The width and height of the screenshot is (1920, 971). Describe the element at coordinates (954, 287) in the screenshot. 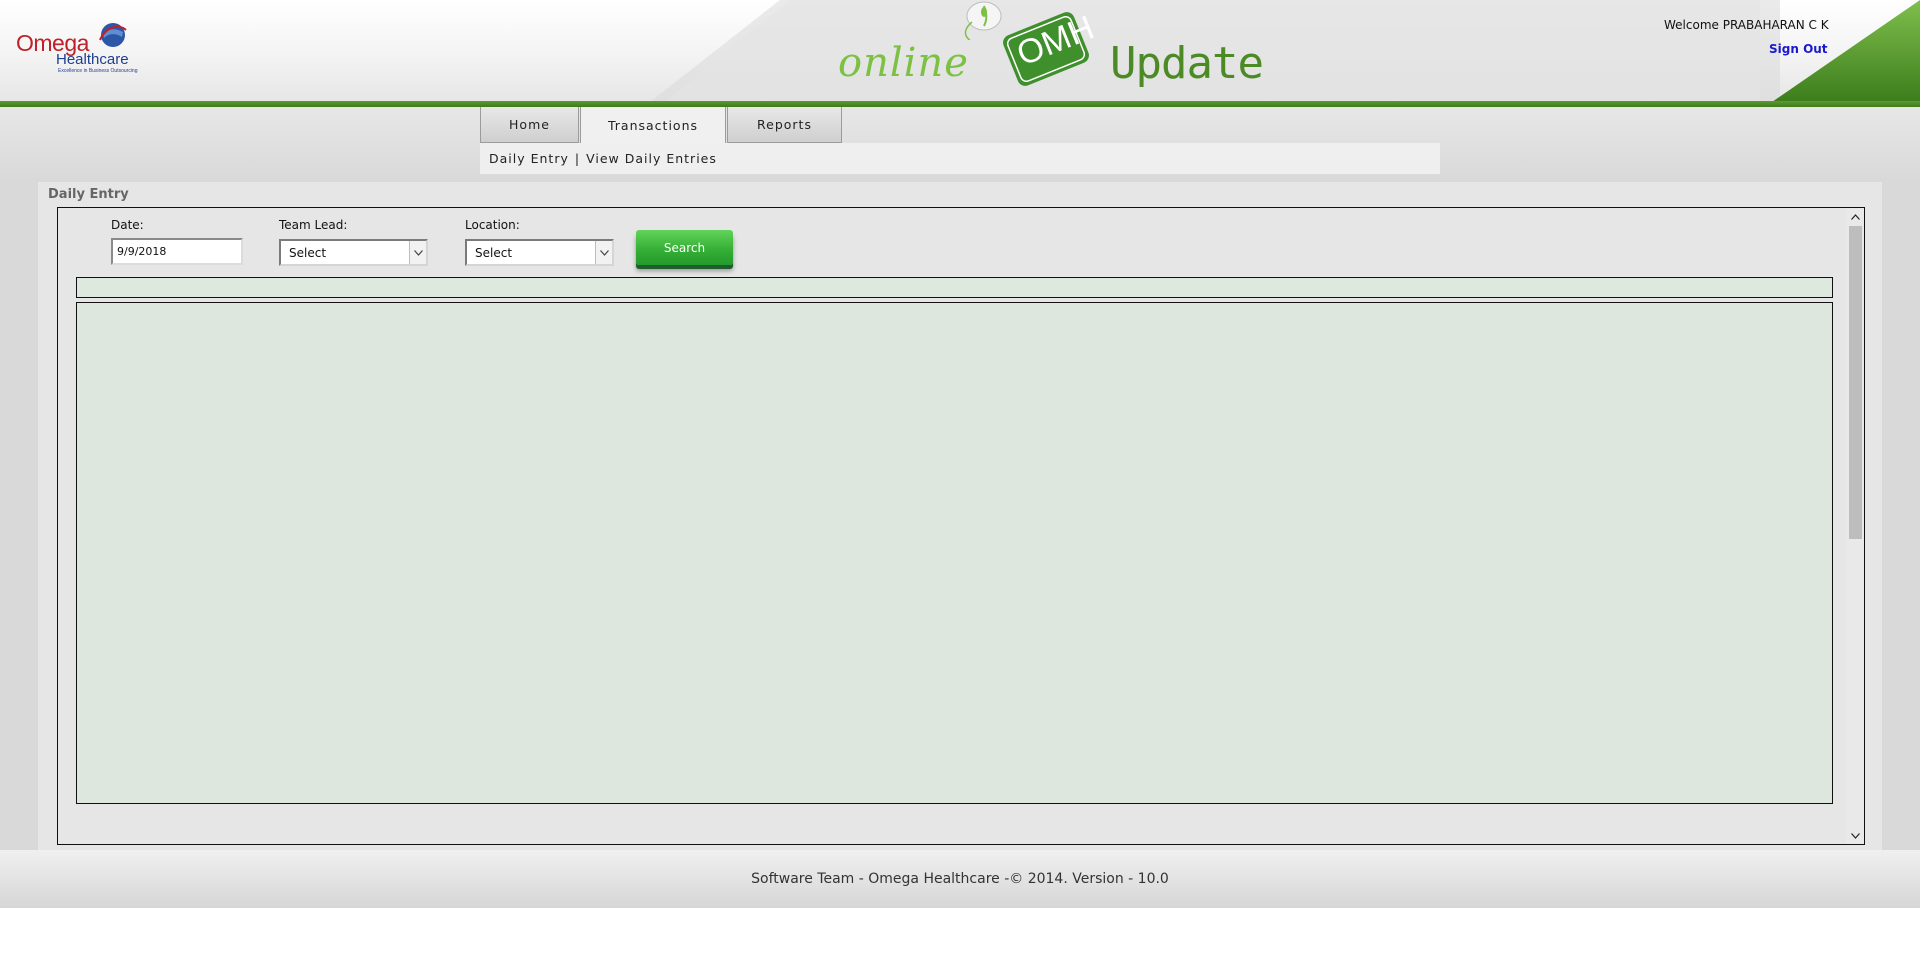

I see `results-header-strip` at that location.